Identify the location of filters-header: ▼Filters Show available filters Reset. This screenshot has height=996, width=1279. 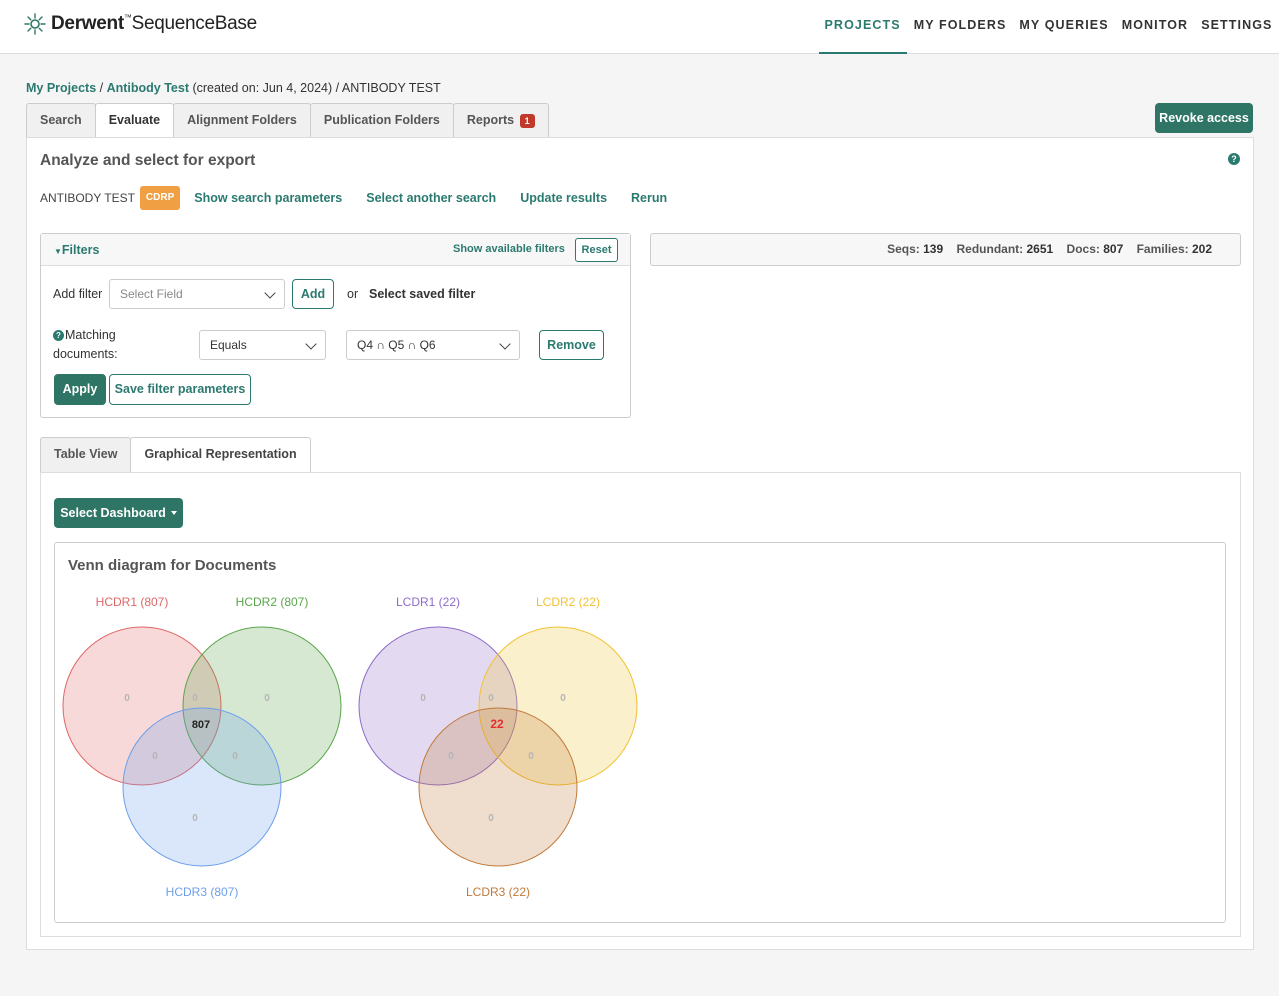
(335, 250).